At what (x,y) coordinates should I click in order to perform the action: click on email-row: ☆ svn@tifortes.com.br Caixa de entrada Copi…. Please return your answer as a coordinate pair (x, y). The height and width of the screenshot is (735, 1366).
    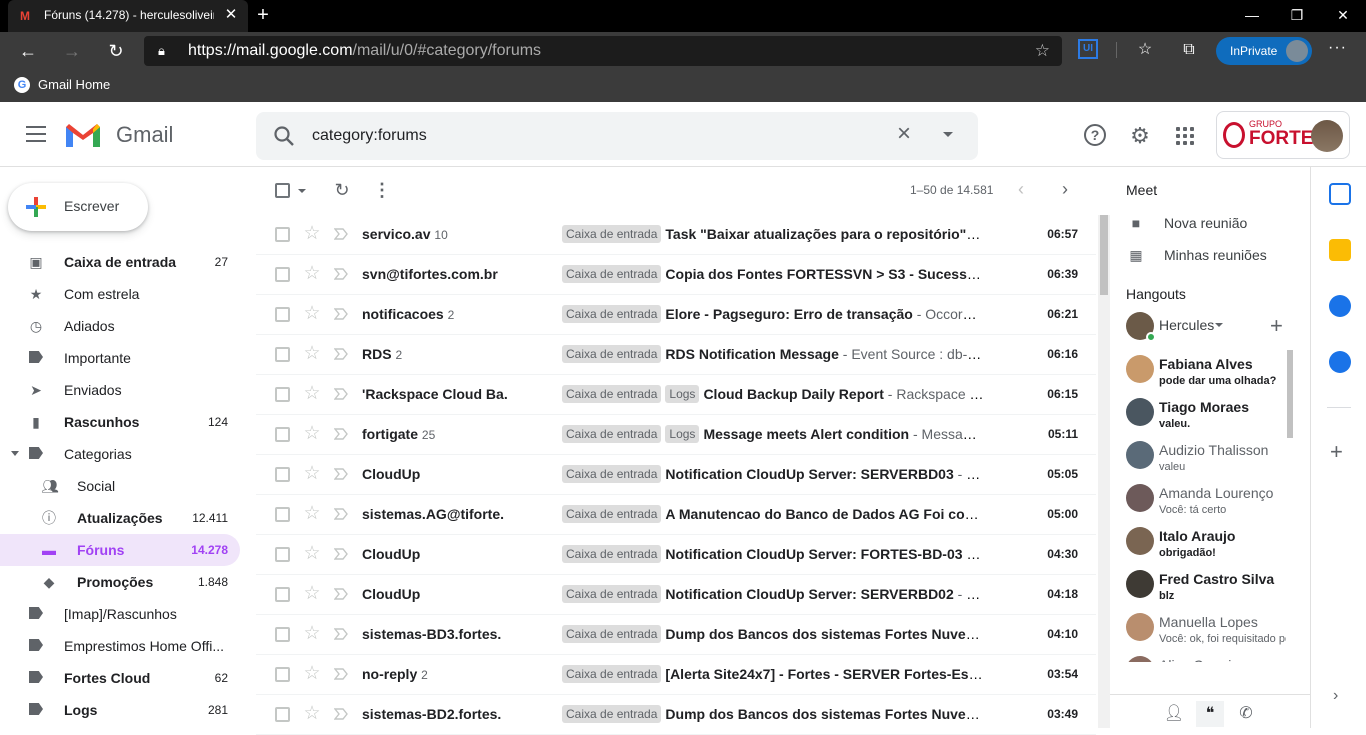
    Looking at the image, I should click on (676, 275).